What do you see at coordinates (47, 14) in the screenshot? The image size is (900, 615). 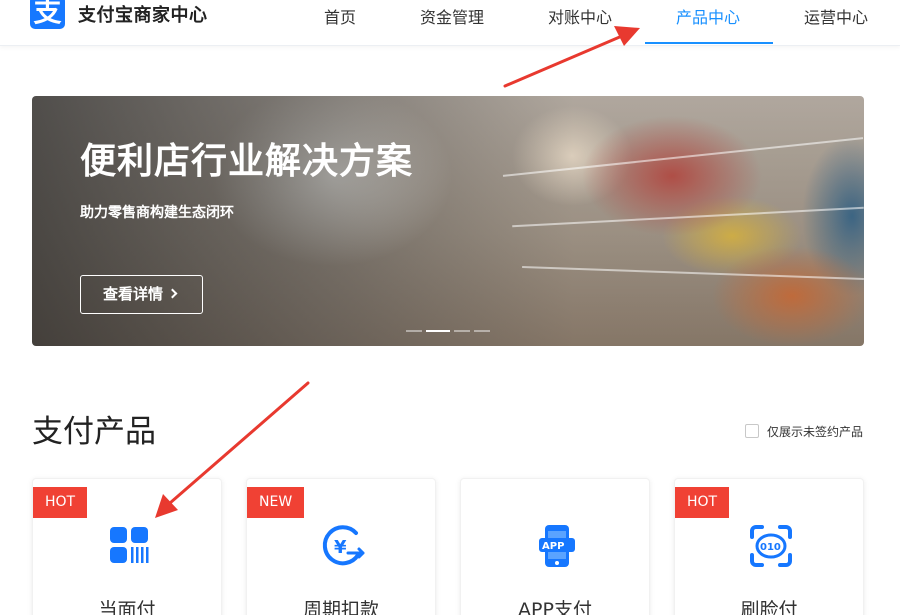 I see `alipay-logo-icon: 支` at bounding box center [47, 14].